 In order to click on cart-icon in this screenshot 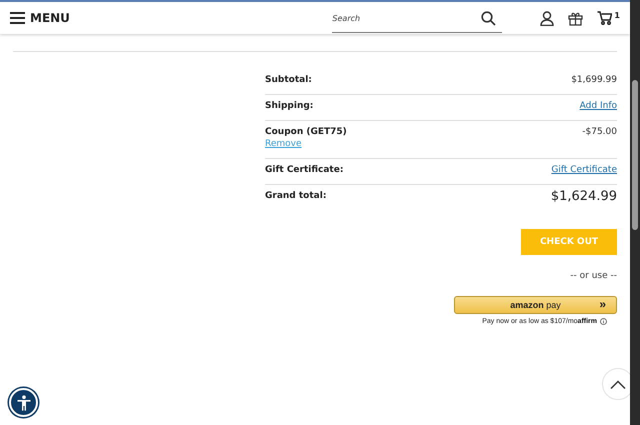, I will do `click(604, 18)`.